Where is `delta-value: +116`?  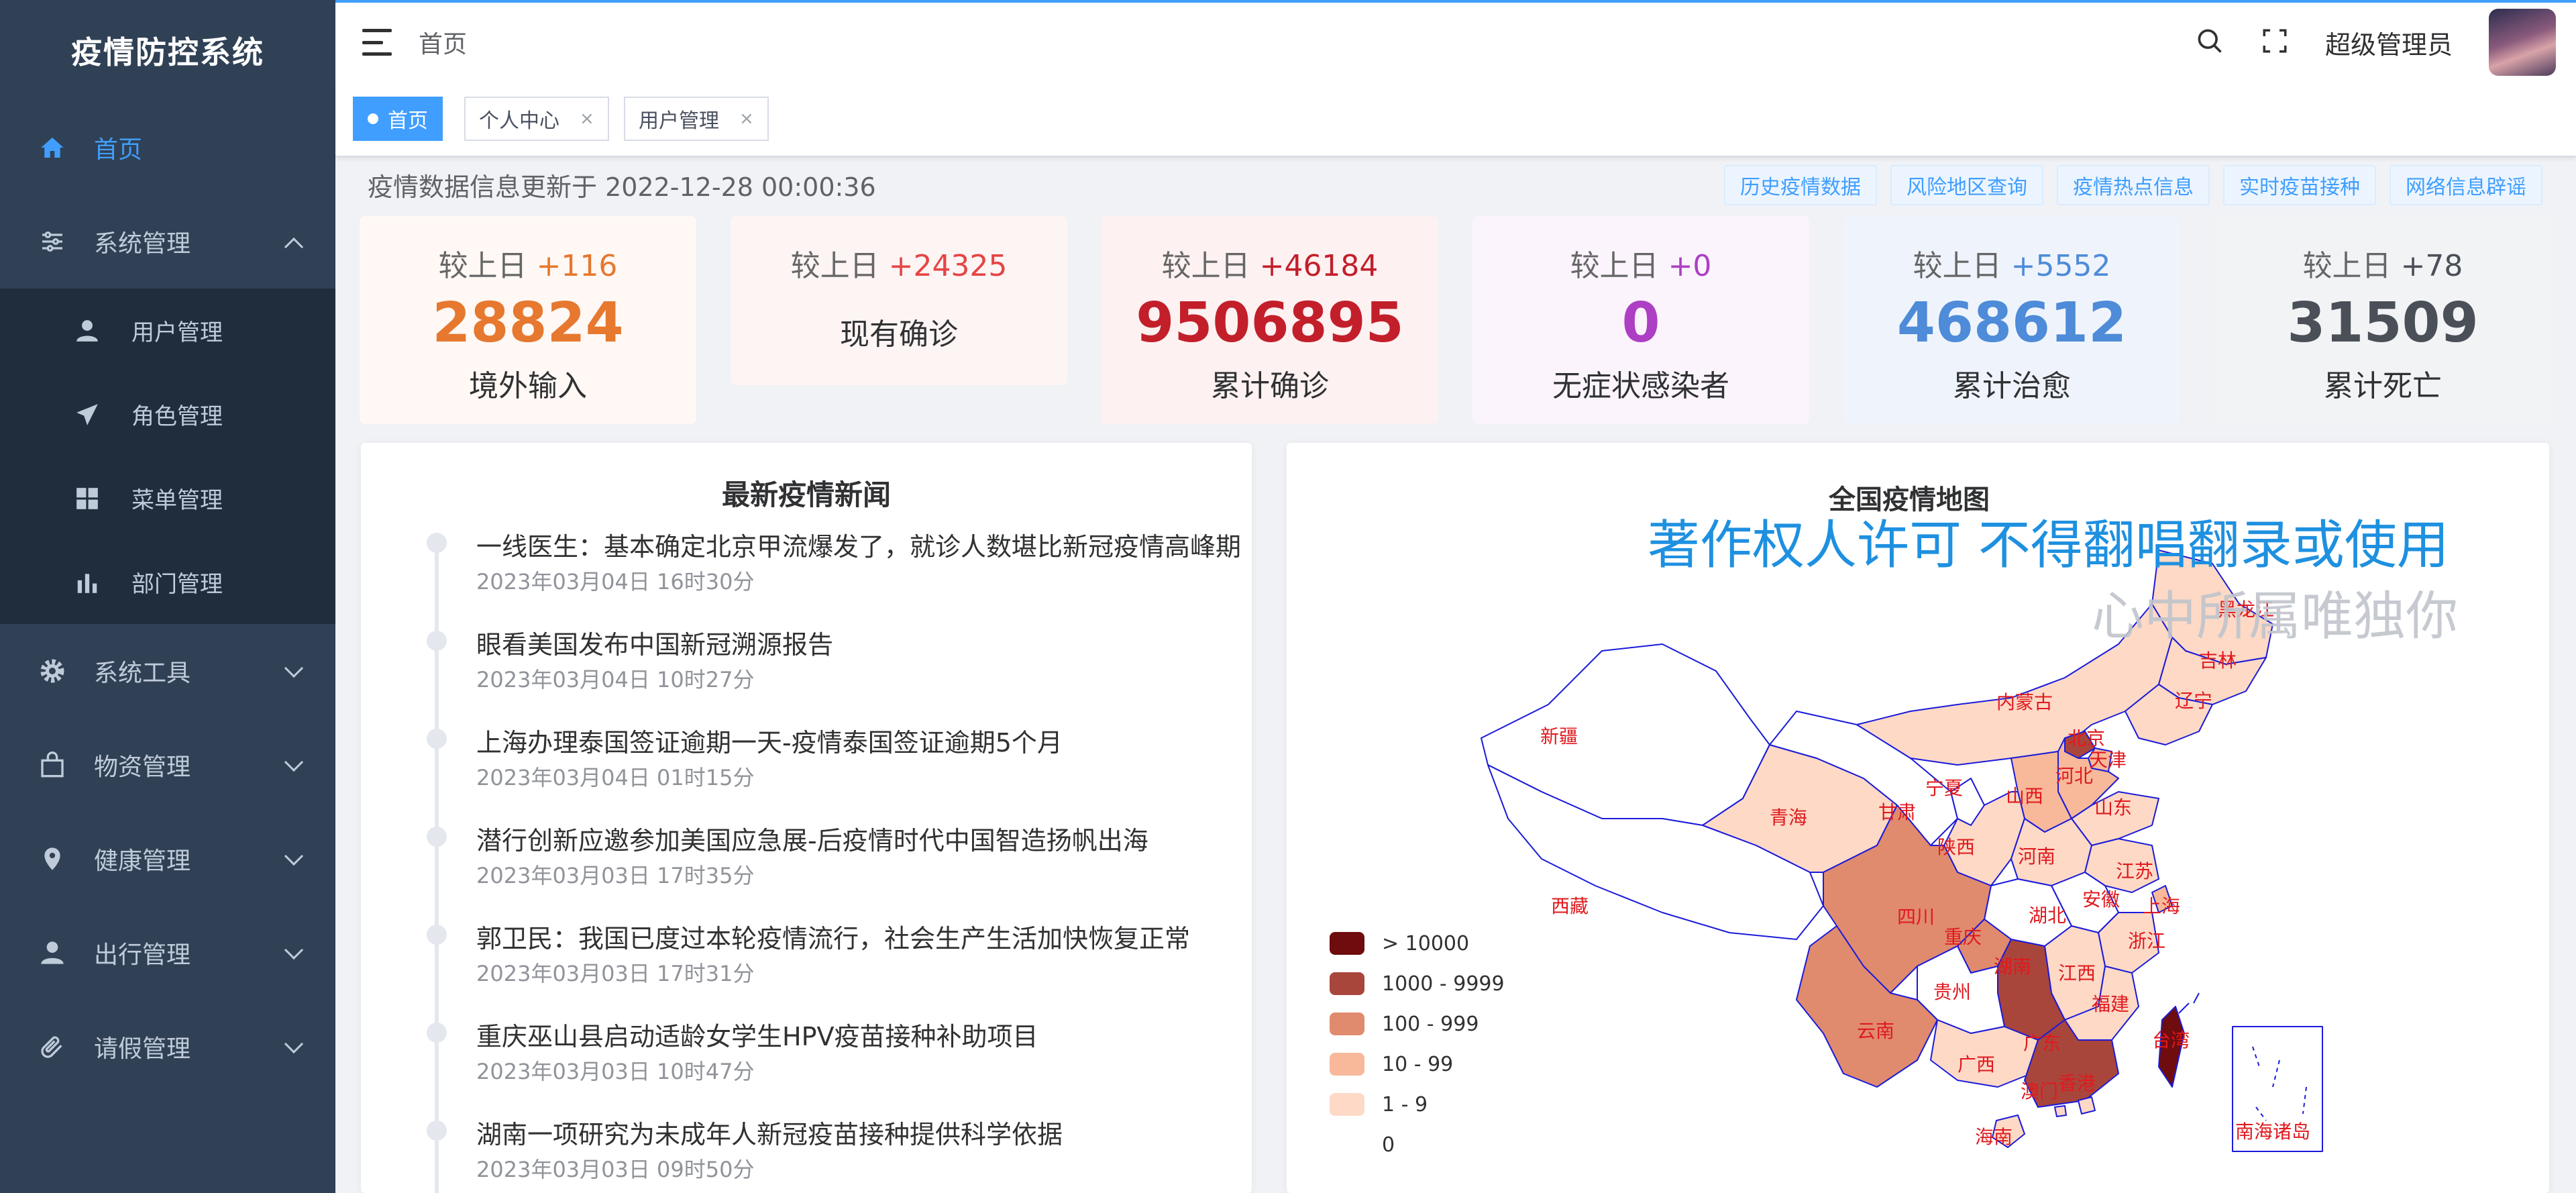
delta-value: +116 is located at coordinates (577, 266).